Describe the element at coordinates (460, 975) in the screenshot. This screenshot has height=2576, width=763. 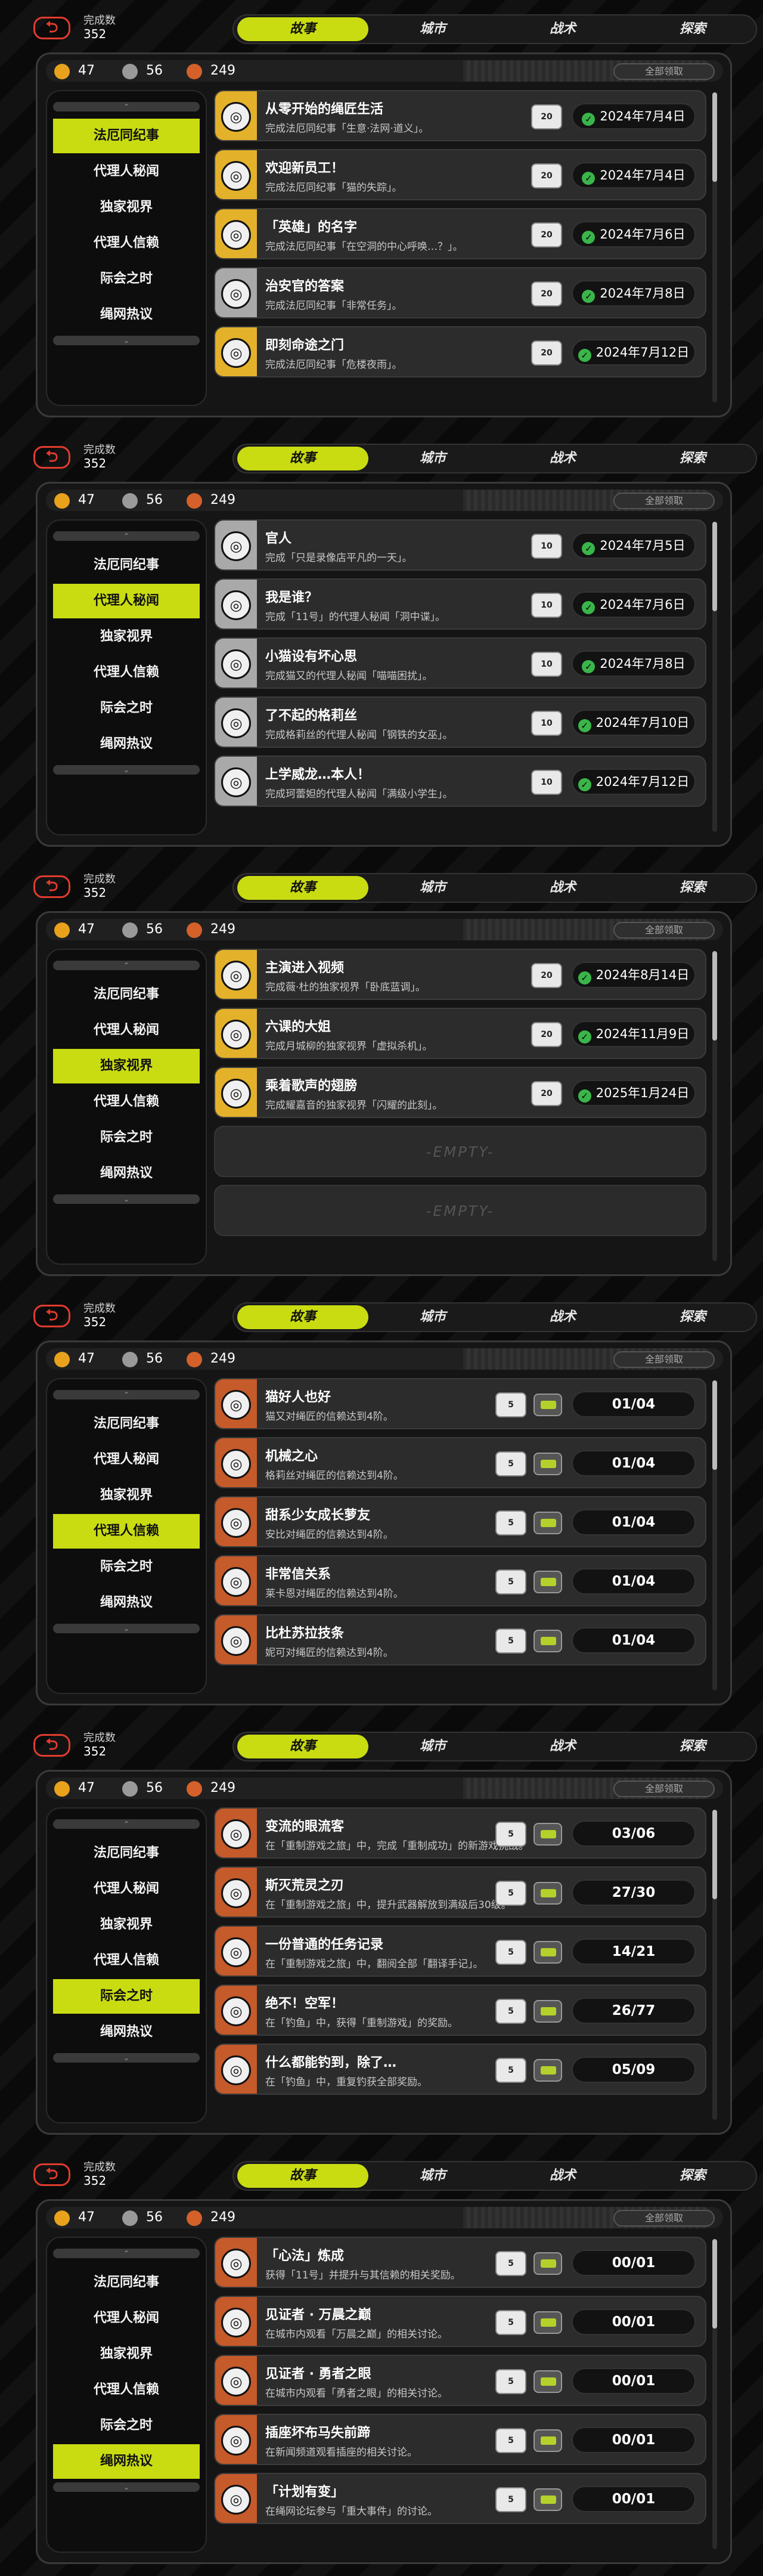
I see `achievement-row: ◎ 主演进入视频 完成薇·杜的独家视界「卧底蓝调」。 20 ✓ 2024年8月14日` at that location.